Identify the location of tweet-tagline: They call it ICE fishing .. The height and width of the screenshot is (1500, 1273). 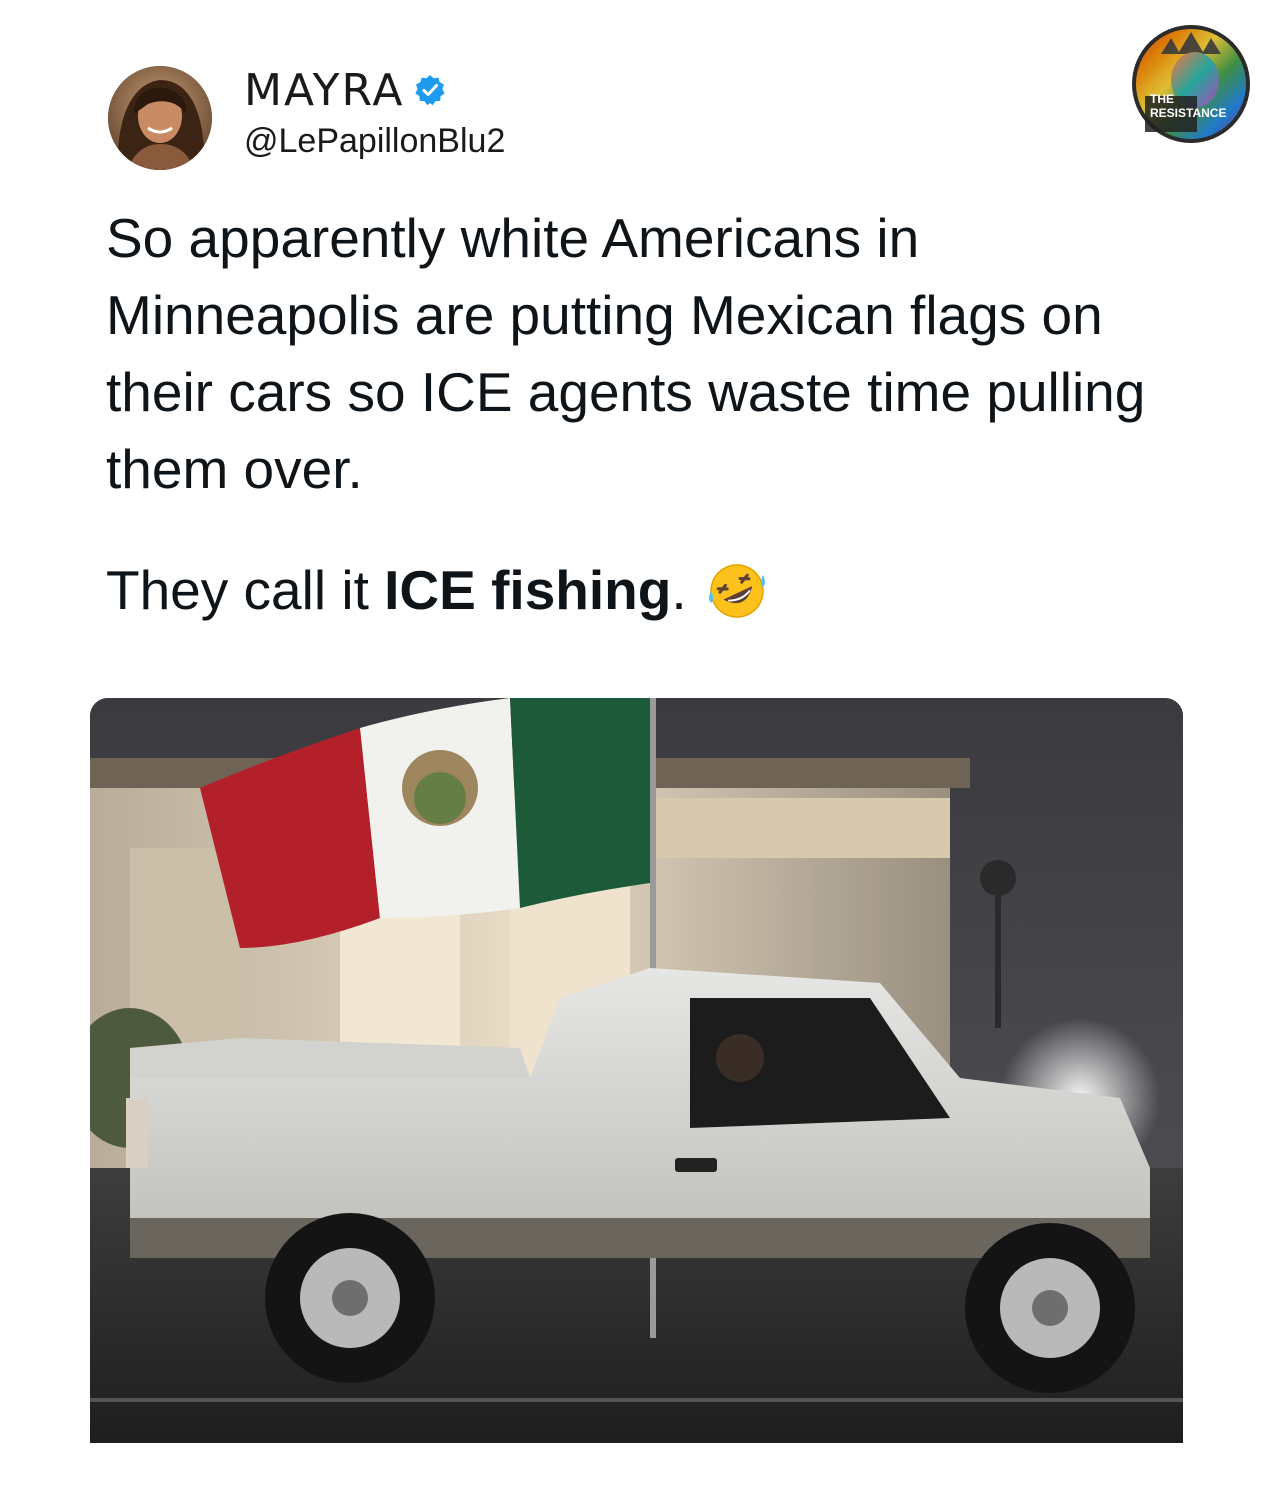
(436, 590).